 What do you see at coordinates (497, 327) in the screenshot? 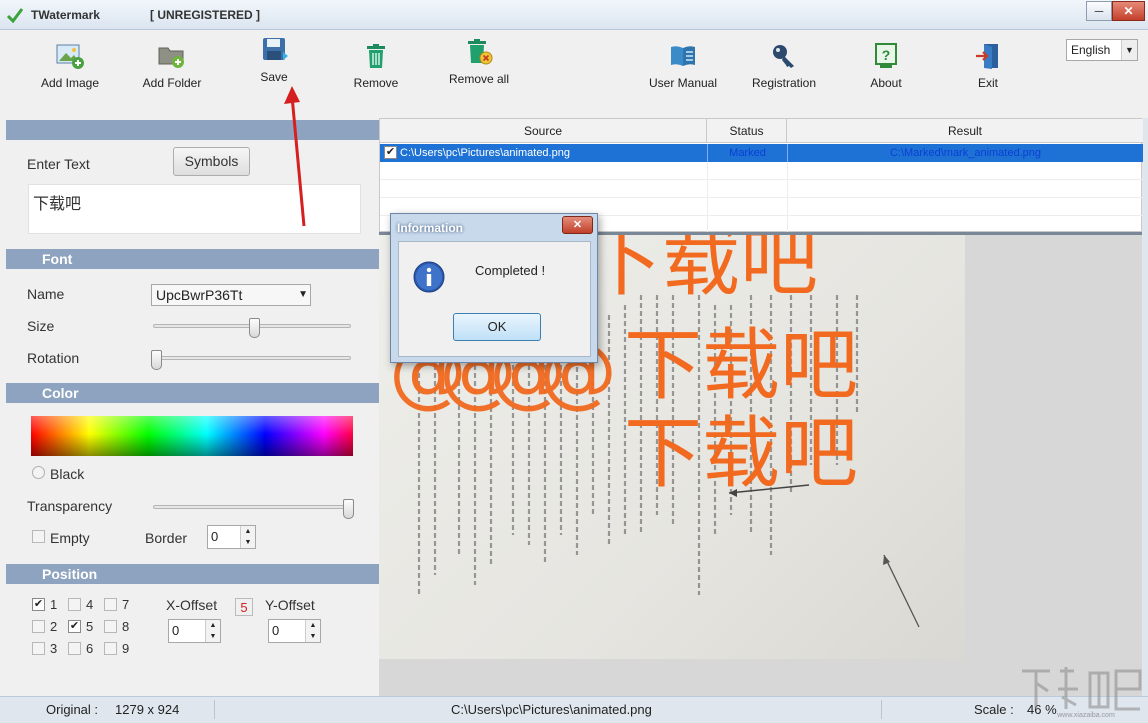
I see `ok-button: OK` at bounding box center [497, 327].